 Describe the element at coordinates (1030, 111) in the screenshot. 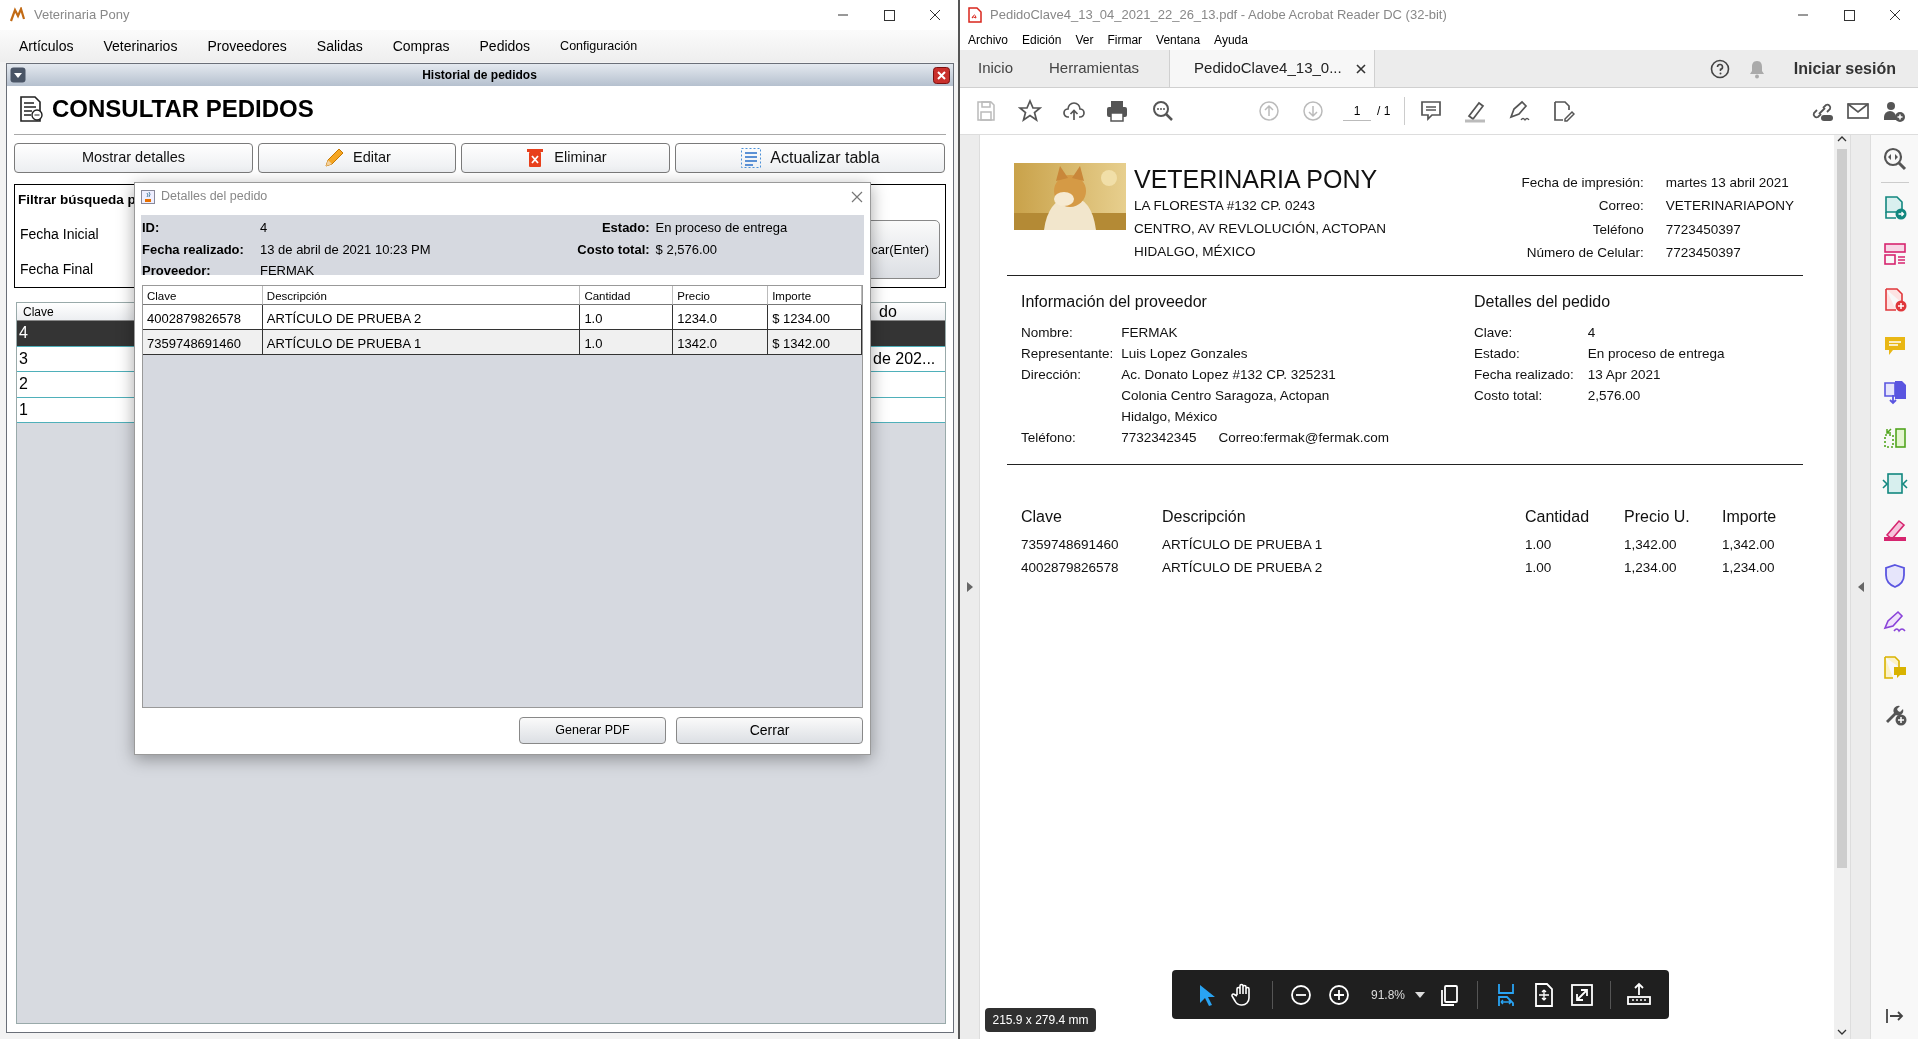

I see `star-icon` at that location.